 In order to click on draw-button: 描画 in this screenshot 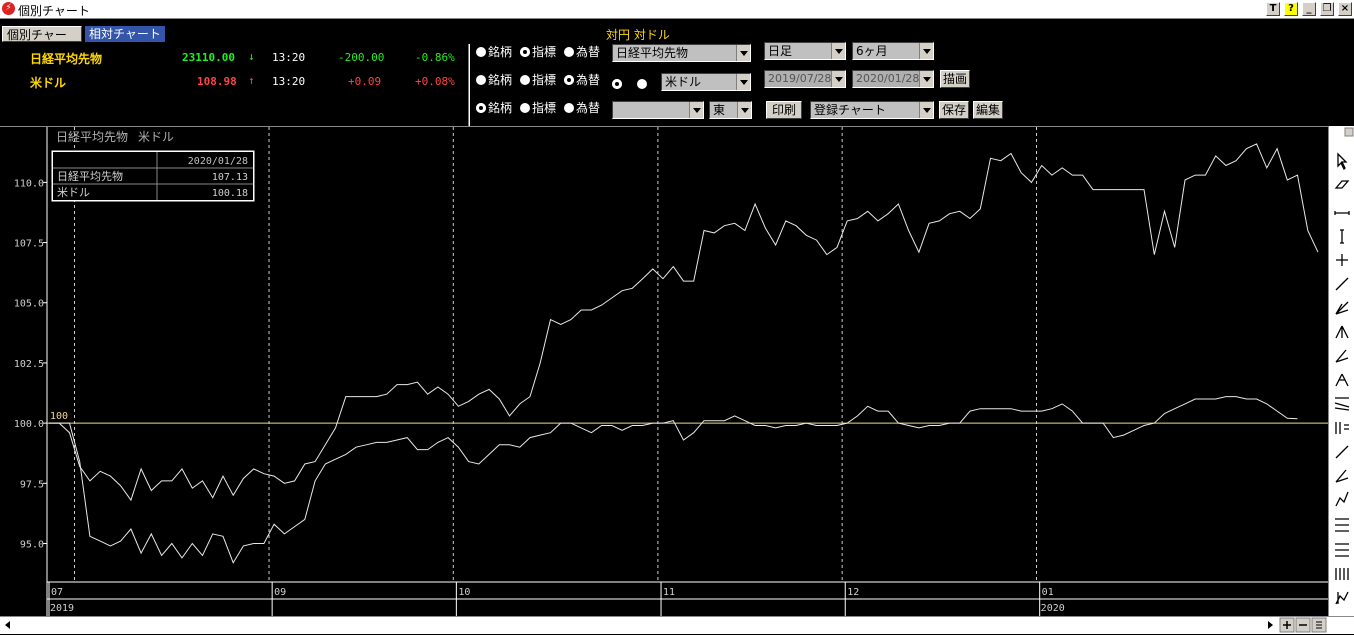, I will do `click(955, 79)`.